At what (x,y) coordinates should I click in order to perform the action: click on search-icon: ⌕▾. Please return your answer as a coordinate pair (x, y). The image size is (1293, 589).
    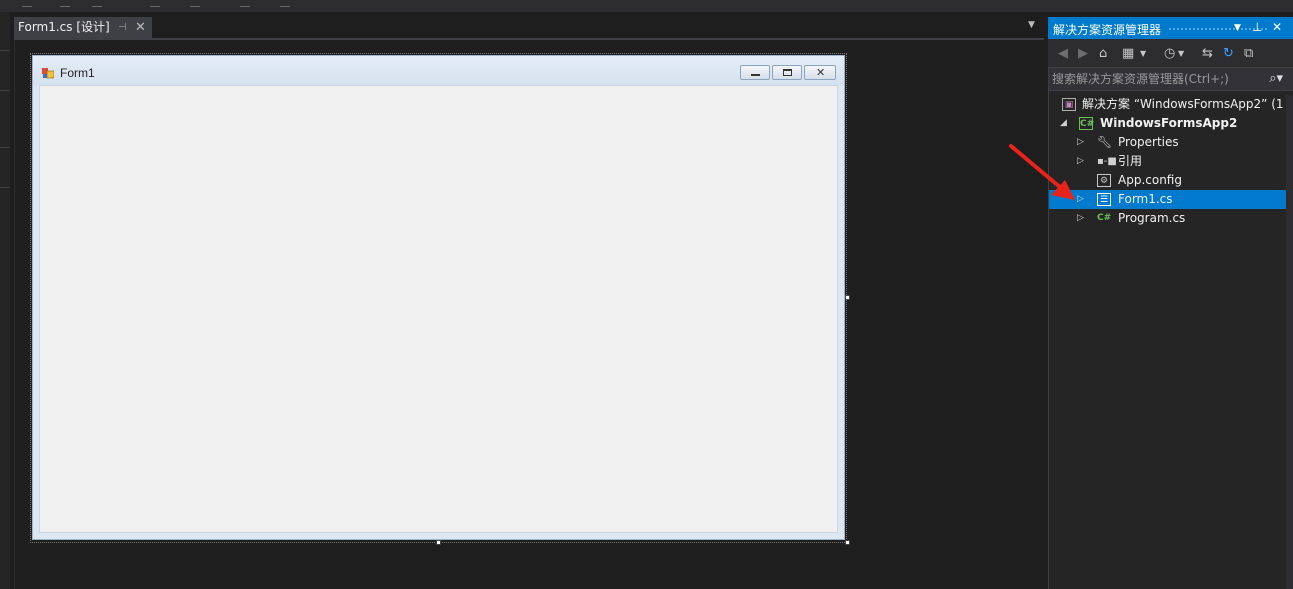
    Looking at the image, I should click on (1276, 78).